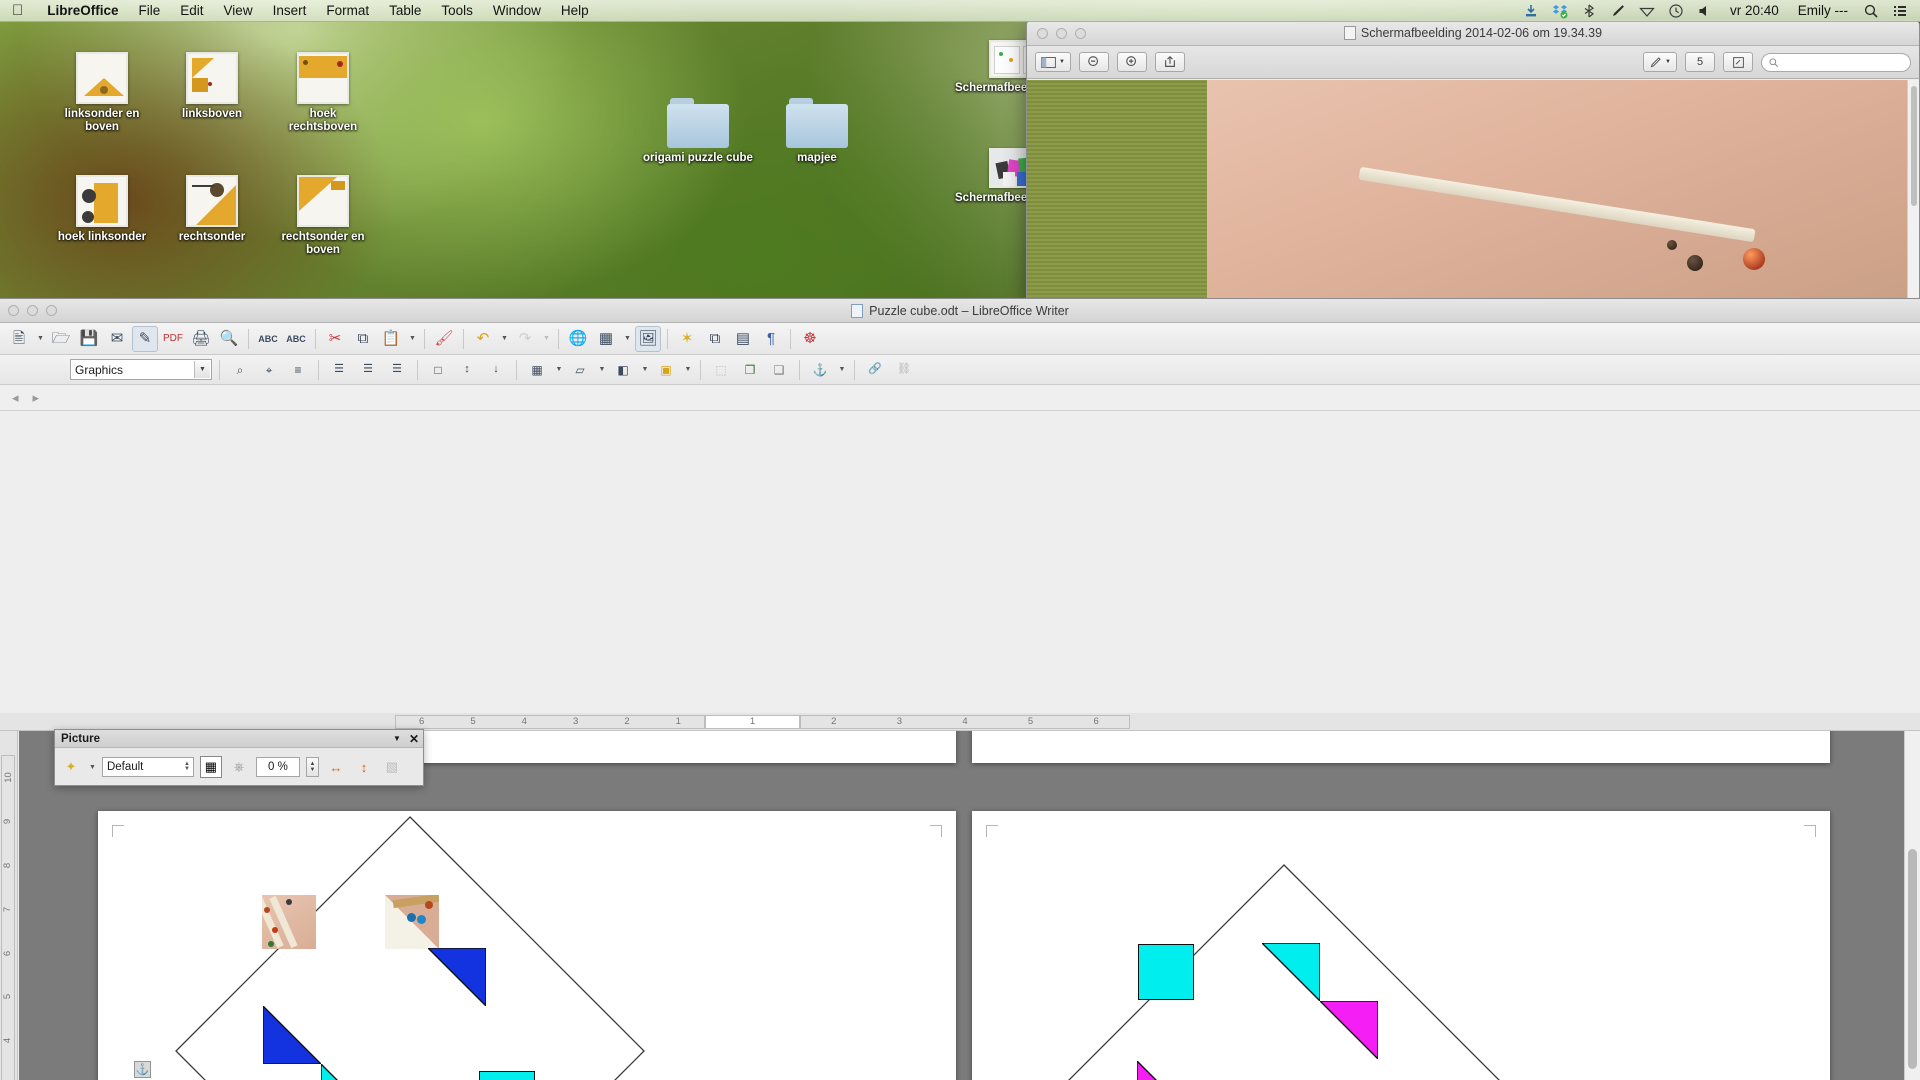  Describe the element at coordinates (277, 767) in the screenshot. I see `transparency-field: 0 %` at that location.